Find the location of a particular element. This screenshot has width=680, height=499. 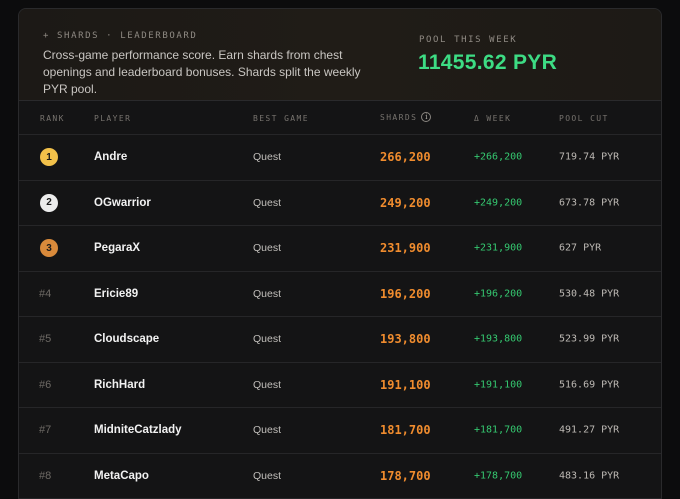

shards-value: 266,200 is located at coordinates (405, 157).